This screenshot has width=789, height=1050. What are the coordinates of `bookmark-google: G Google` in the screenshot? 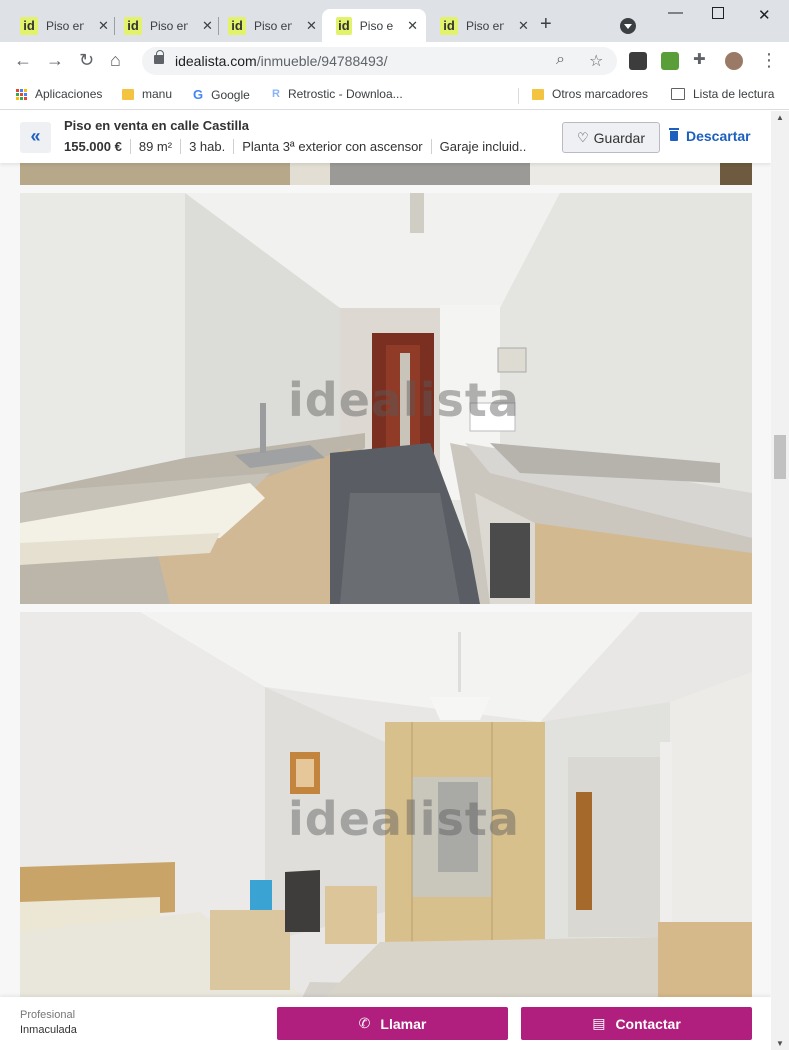 It's located at (221, 94).